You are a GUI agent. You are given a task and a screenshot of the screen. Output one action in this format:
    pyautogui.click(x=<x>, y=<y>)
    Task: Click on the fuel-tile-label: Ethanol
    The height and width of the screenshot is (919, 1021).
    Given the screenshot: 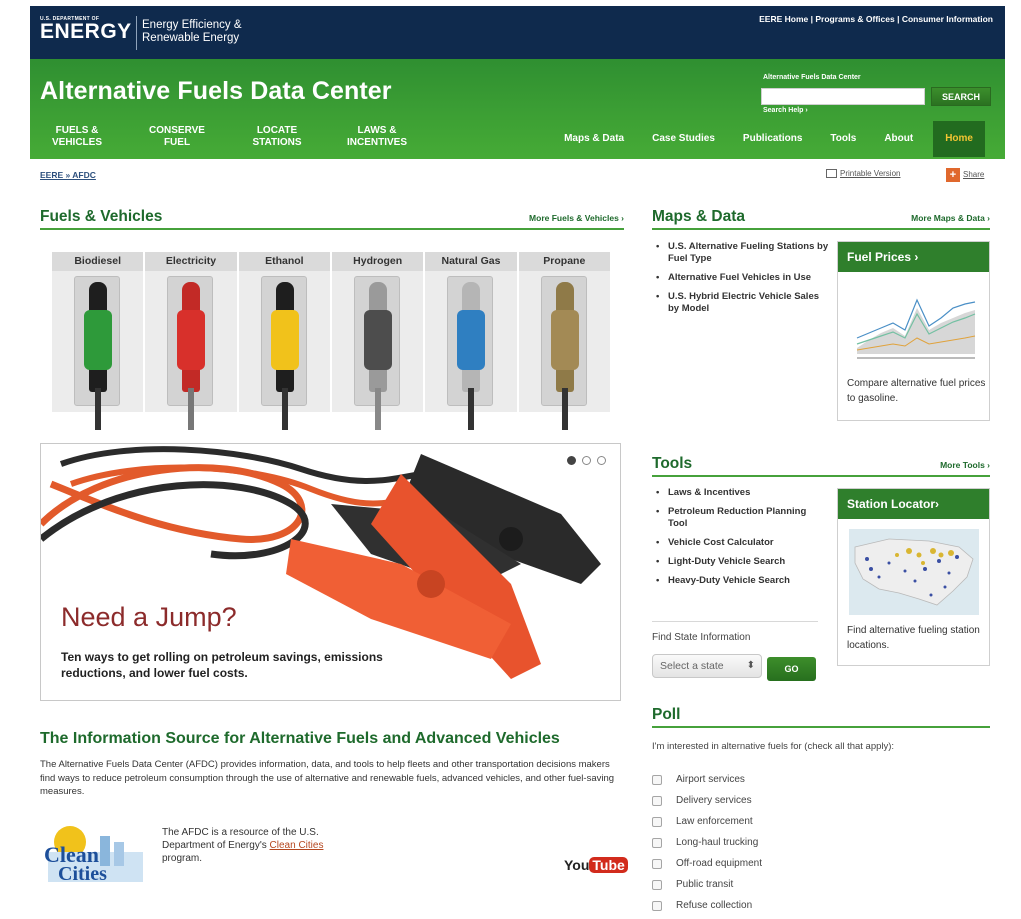 What is the action you would take?
    pyautogui.click(x=284, y=261)
    